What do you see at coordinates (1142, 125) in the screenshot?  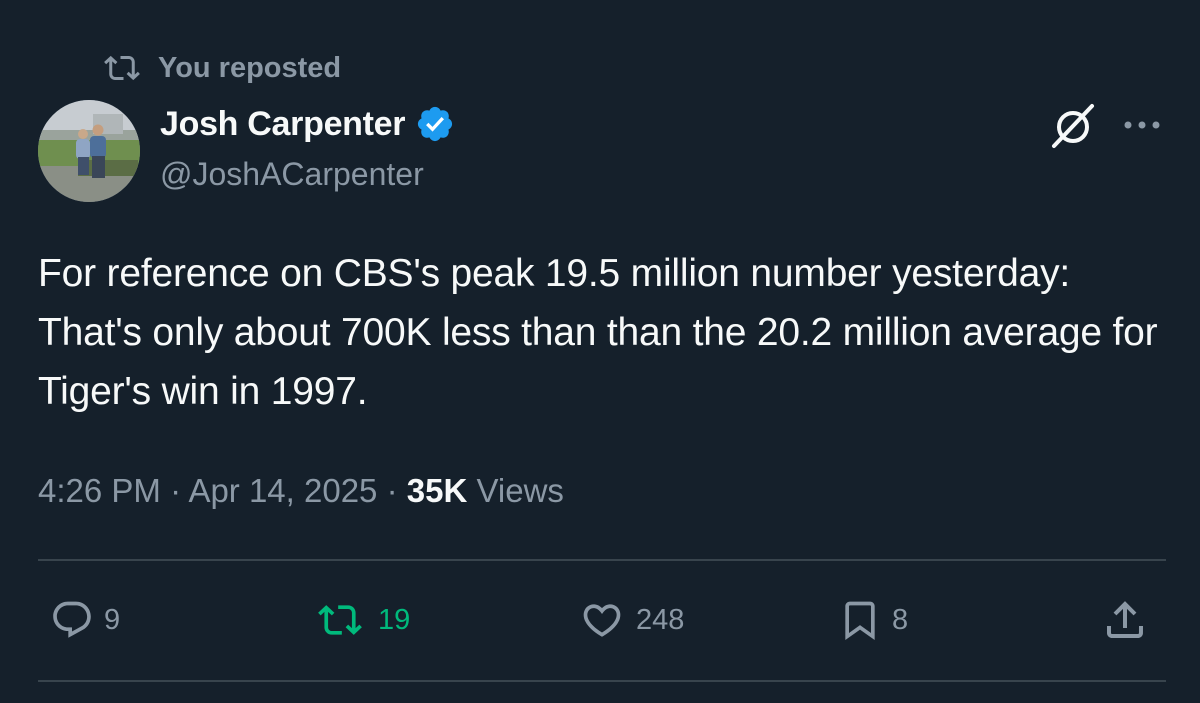 I see `more-options-icon` at bounding box center [1142, 125].